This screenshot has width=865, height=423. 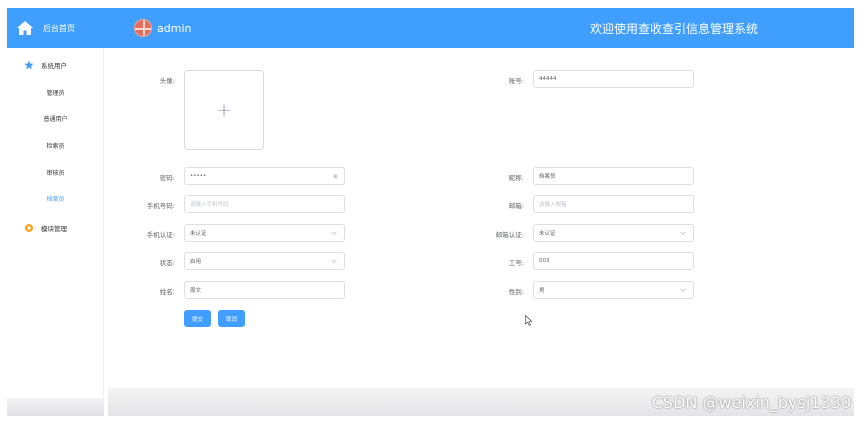 I want to click on sidebar-group-system-users: 系统用户, so click(x=55, y=65).